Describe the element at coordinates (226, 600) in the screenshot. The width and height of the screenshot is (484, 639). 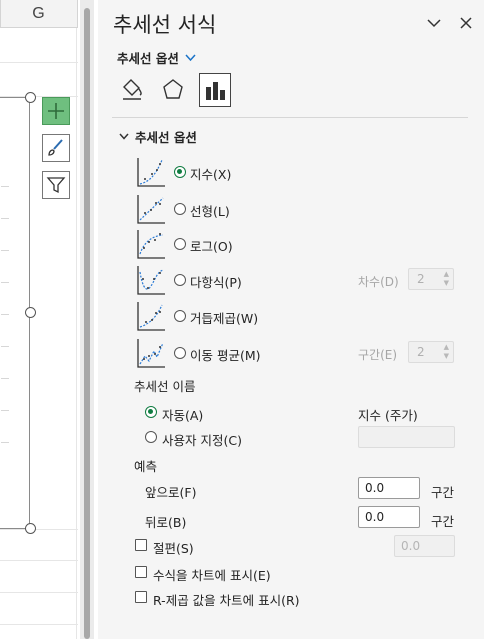
I see `display-r-squared-label: R-제곱 값을 차트에 표시(R)` at that location.